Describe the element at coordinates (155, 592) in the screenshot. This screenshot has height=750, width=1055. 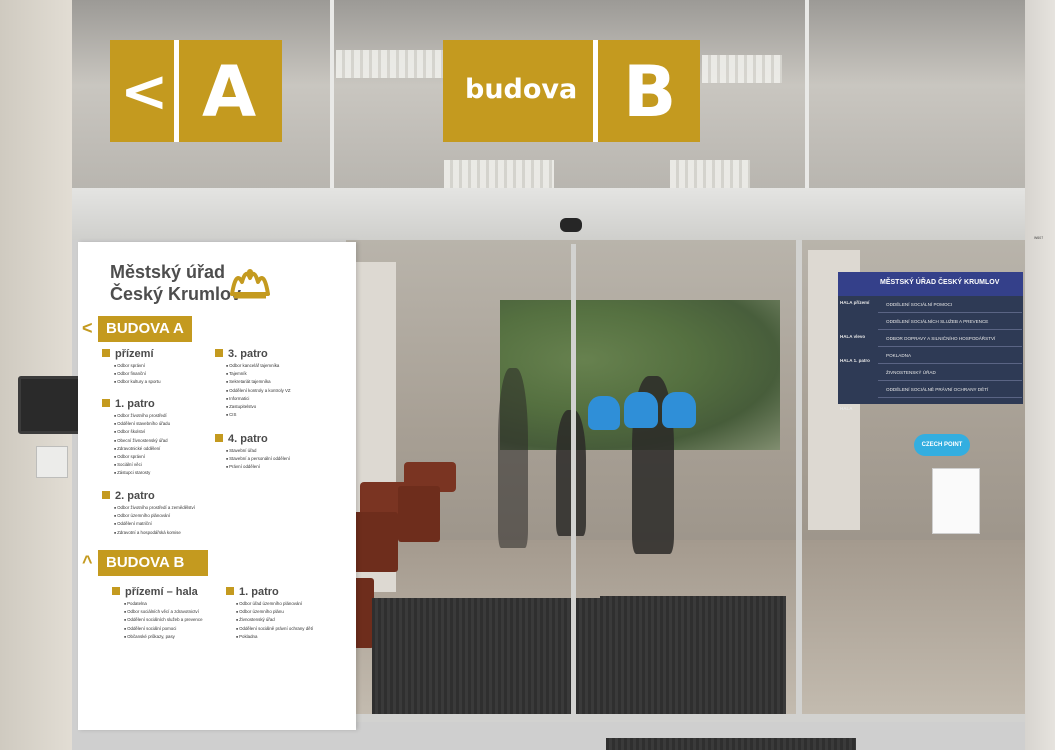
I see `floor-heading: přízemí – hala` at that location.